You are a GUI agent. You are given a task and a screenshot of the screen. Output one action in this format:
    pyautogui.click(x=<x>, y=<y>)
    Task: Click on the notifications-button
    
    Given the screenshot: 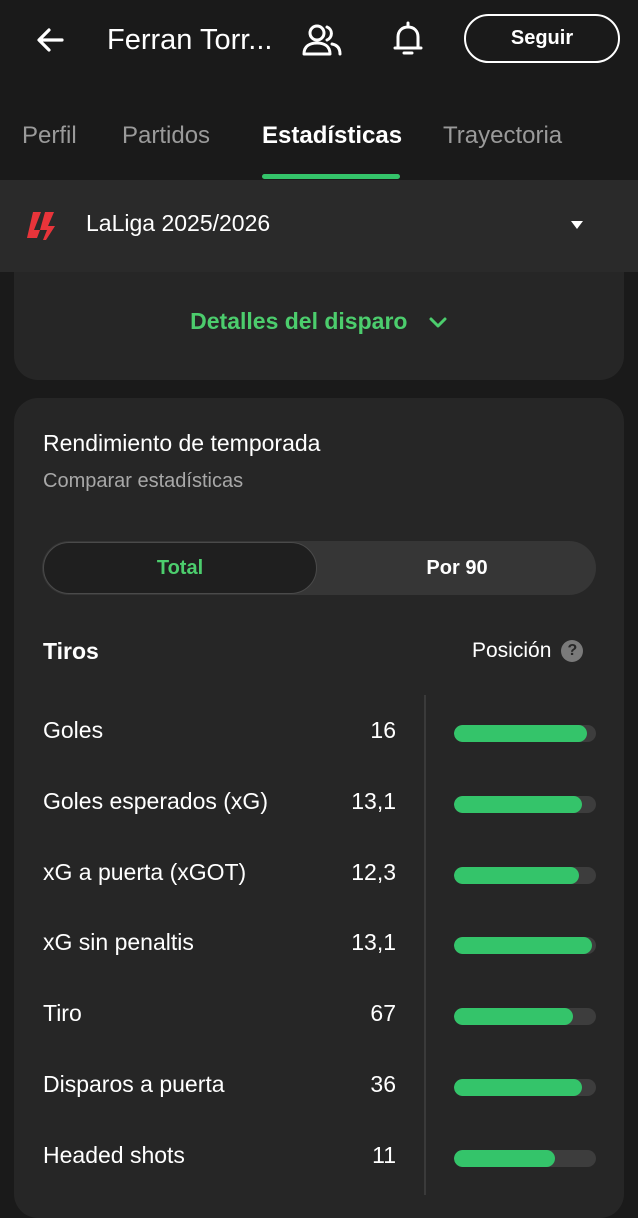 What is the action you would take?
    pyautogui.click(x=408, y=39)
    